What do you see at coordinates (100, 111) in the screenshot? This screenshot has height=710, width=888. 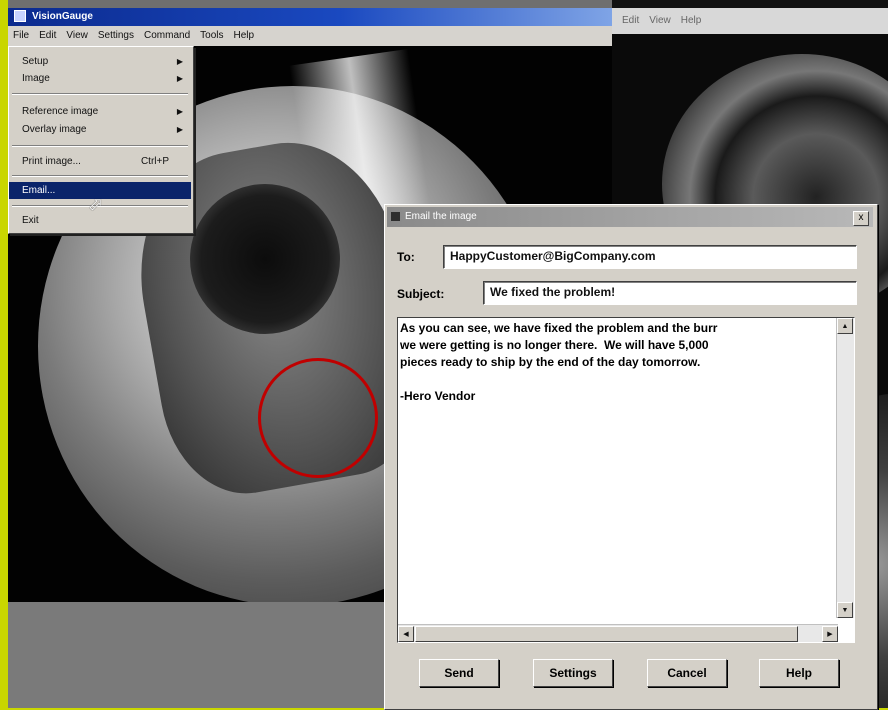 I see `menu-item-reference-image: Reference image ▶` at bounding box center [100, 111].